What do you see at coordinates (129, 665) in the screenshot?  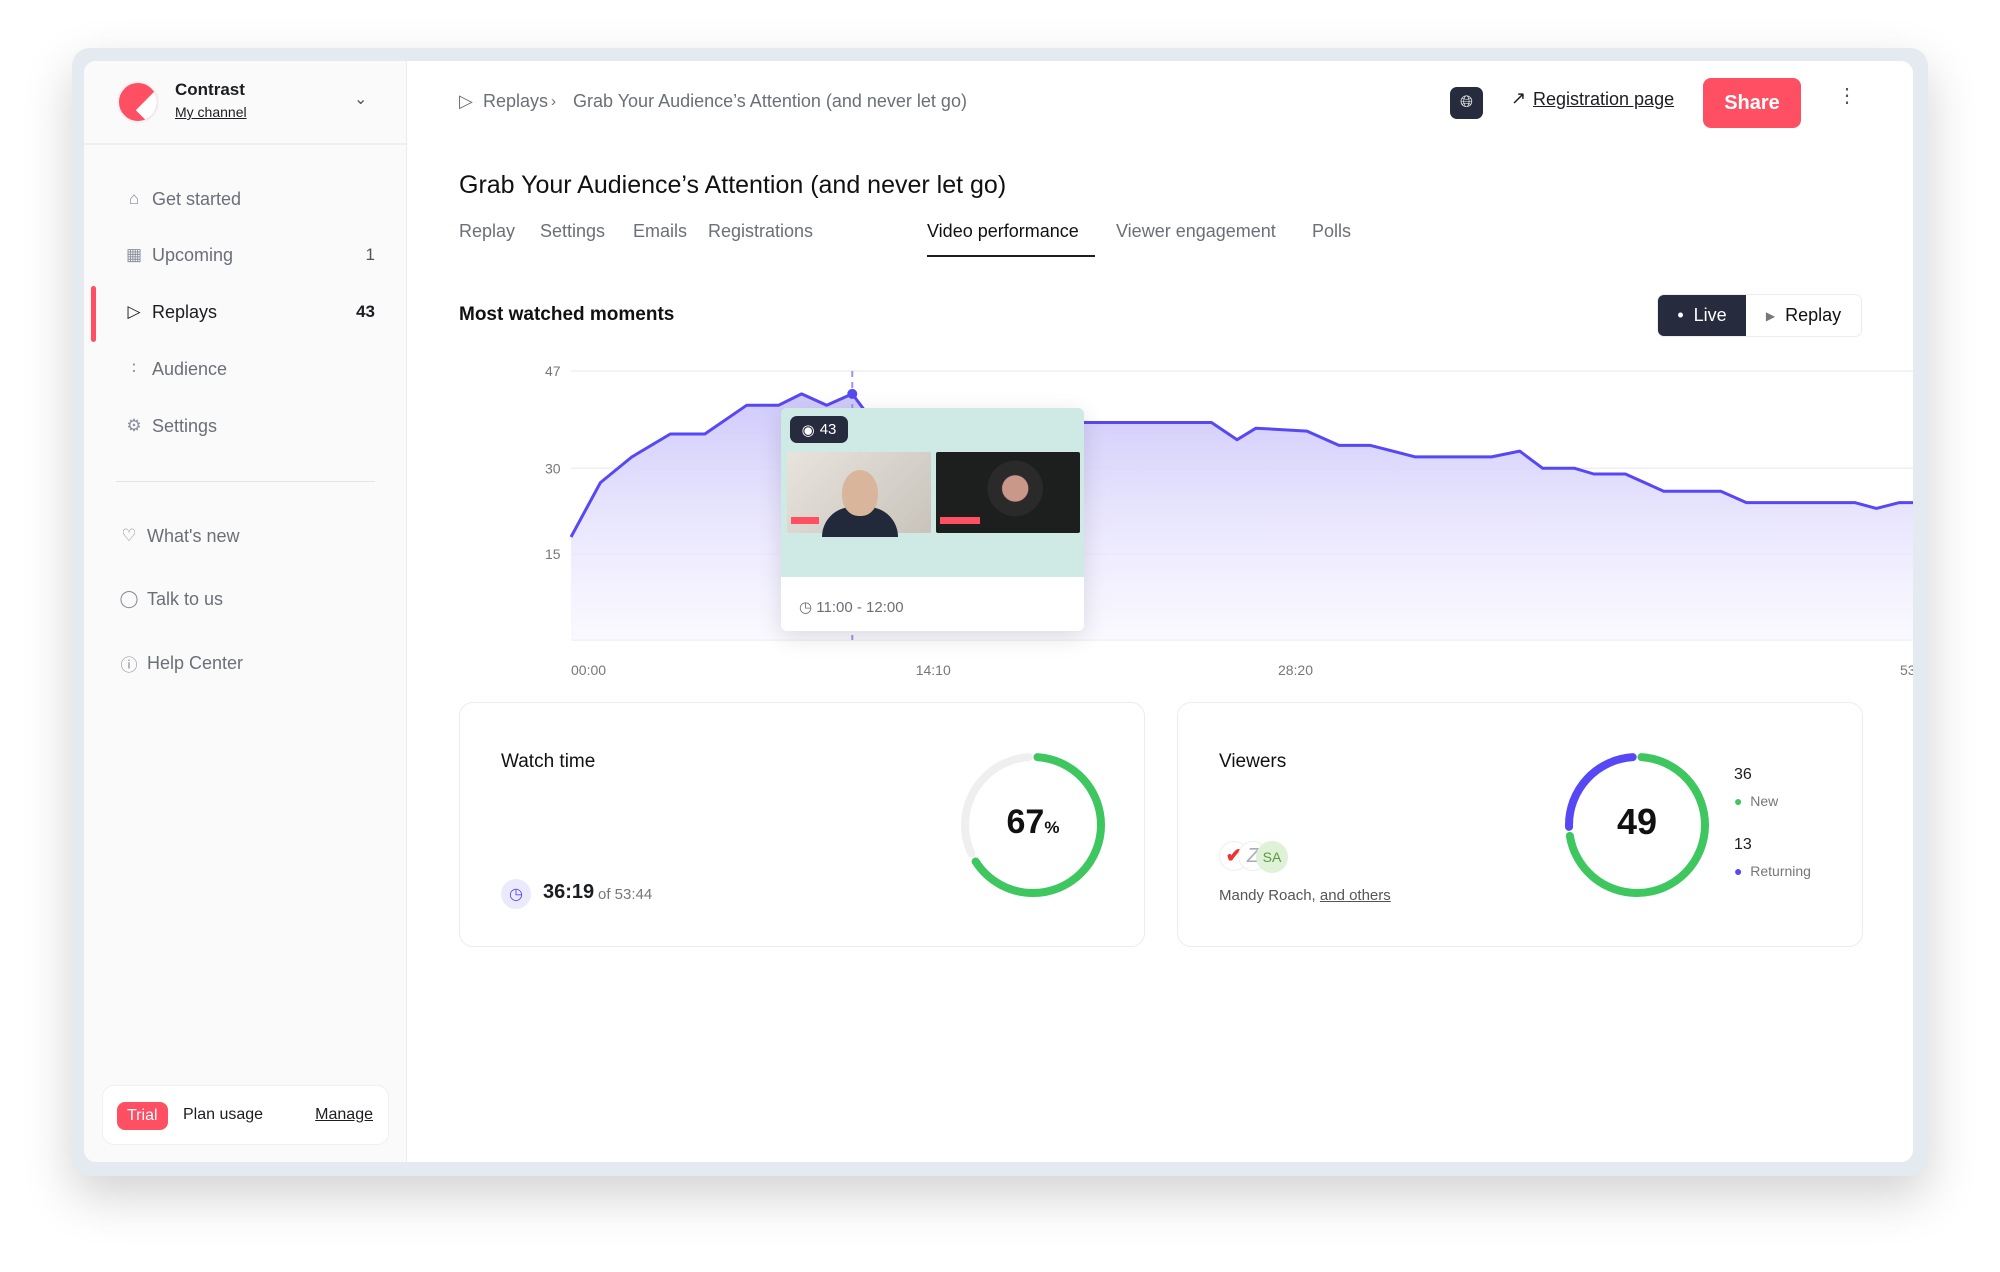 I see `help-icon: ⓘ` at bounding box center [129, 665].